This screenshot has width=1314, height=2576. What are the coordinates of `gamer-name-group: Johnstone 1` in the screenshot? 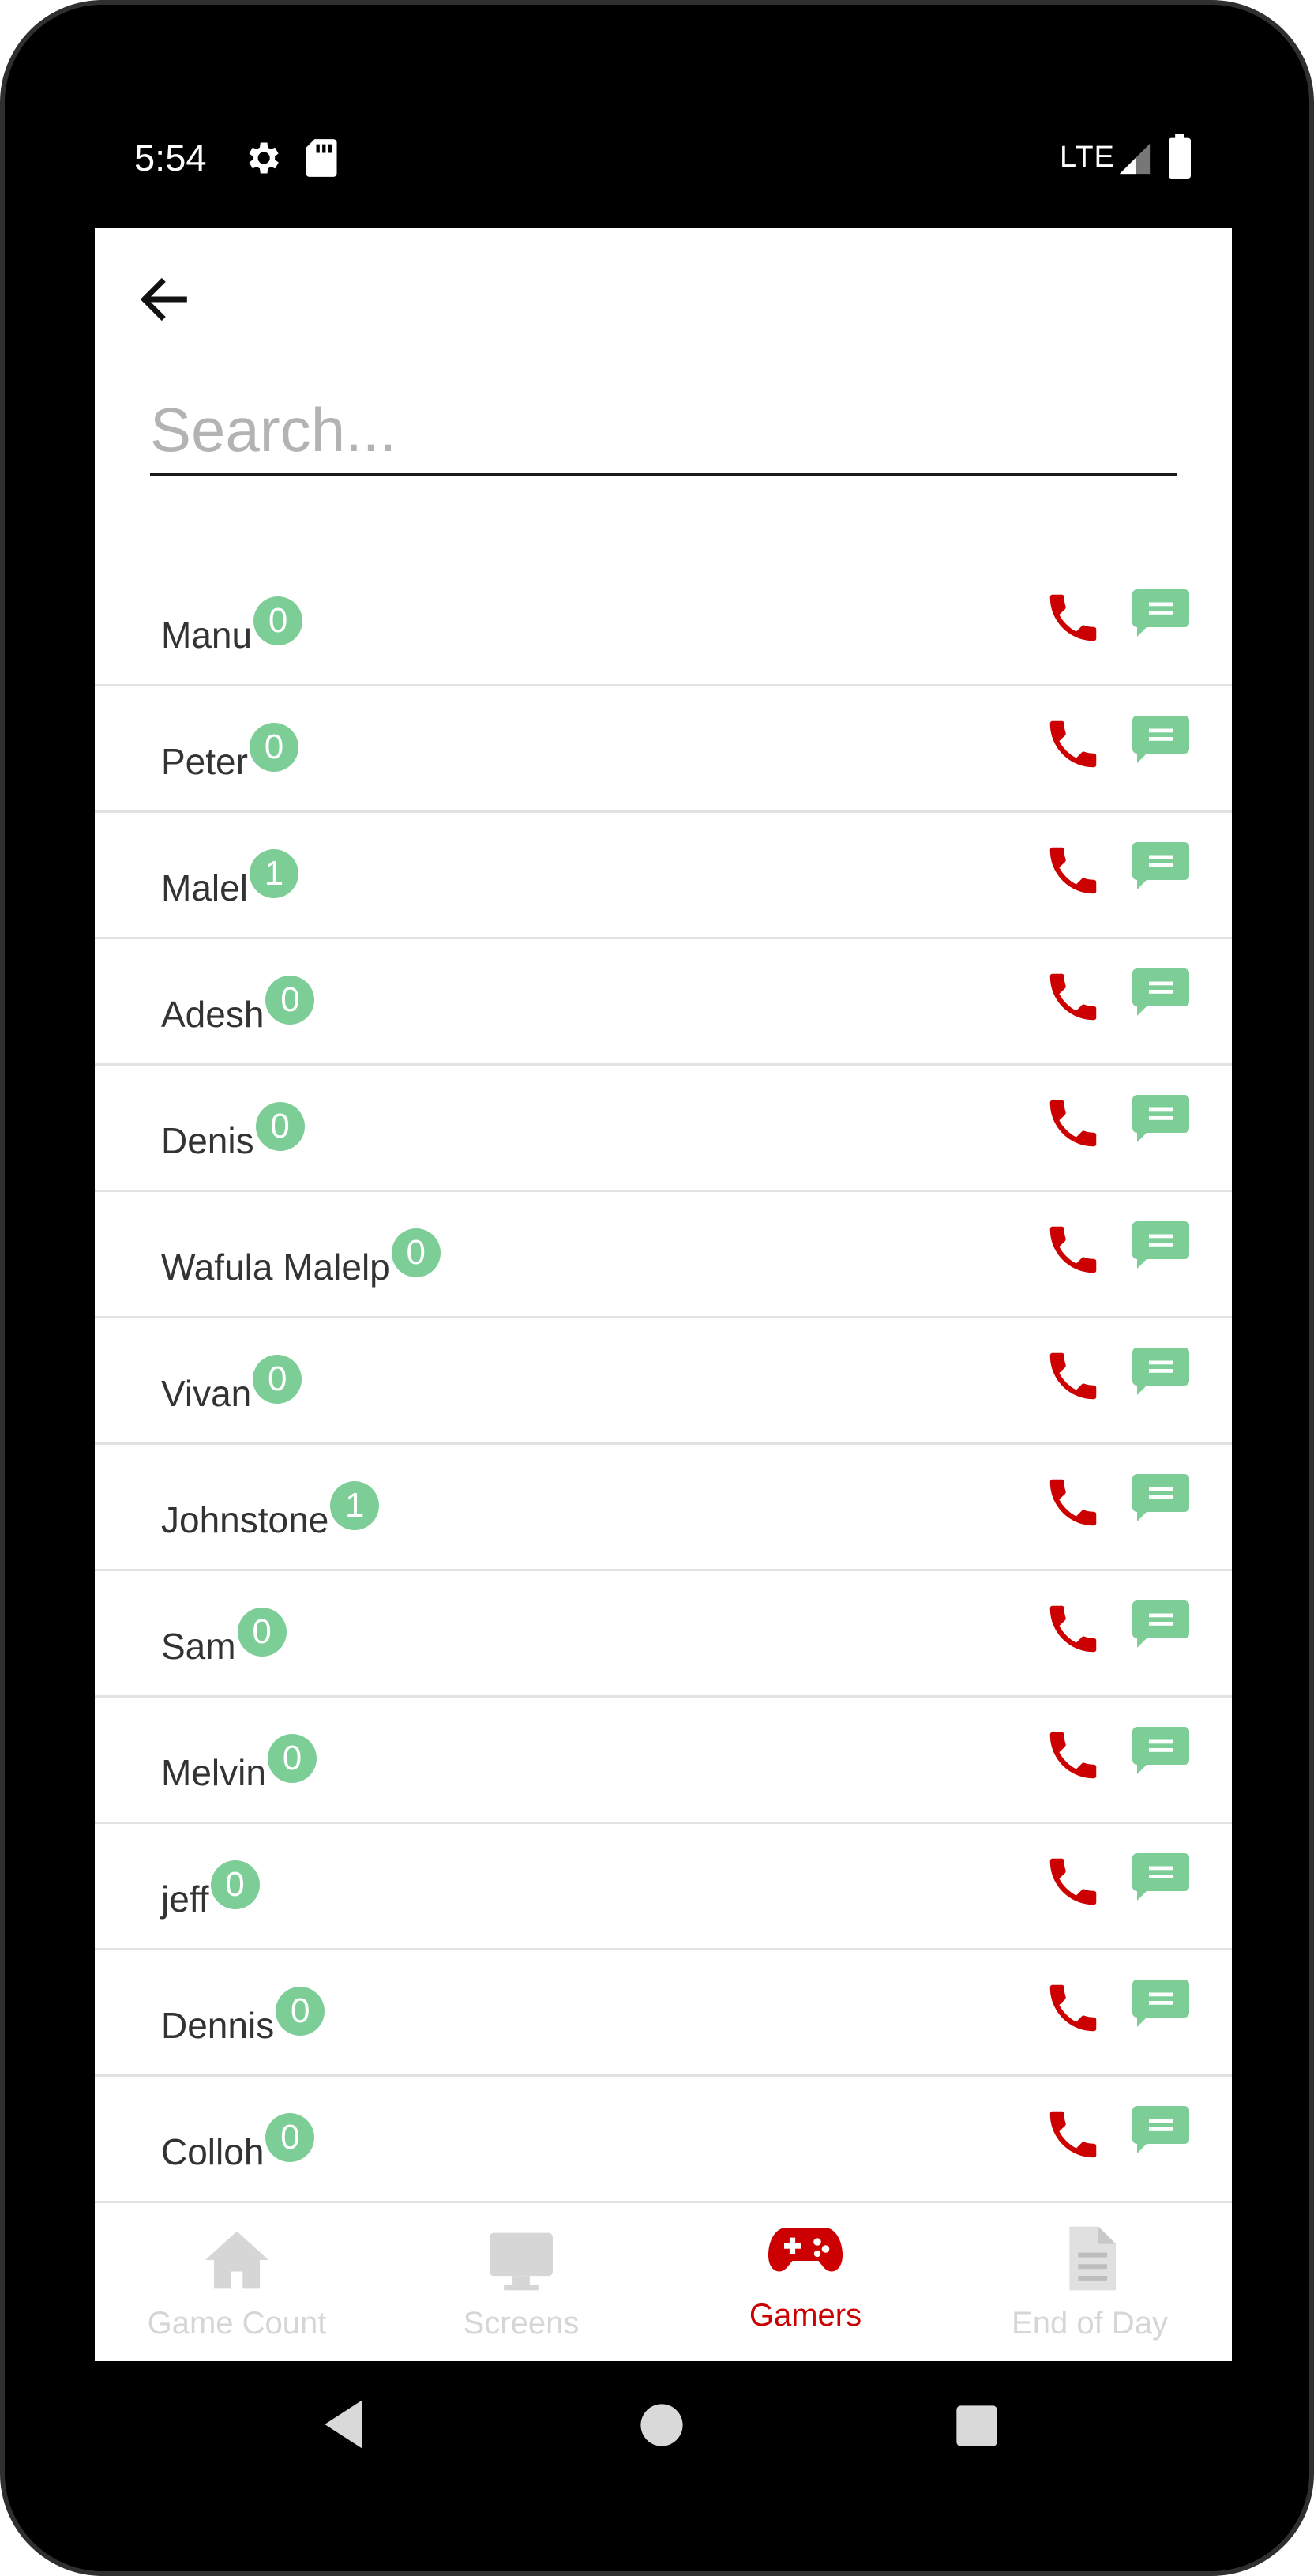 It's located at (270, 1511).